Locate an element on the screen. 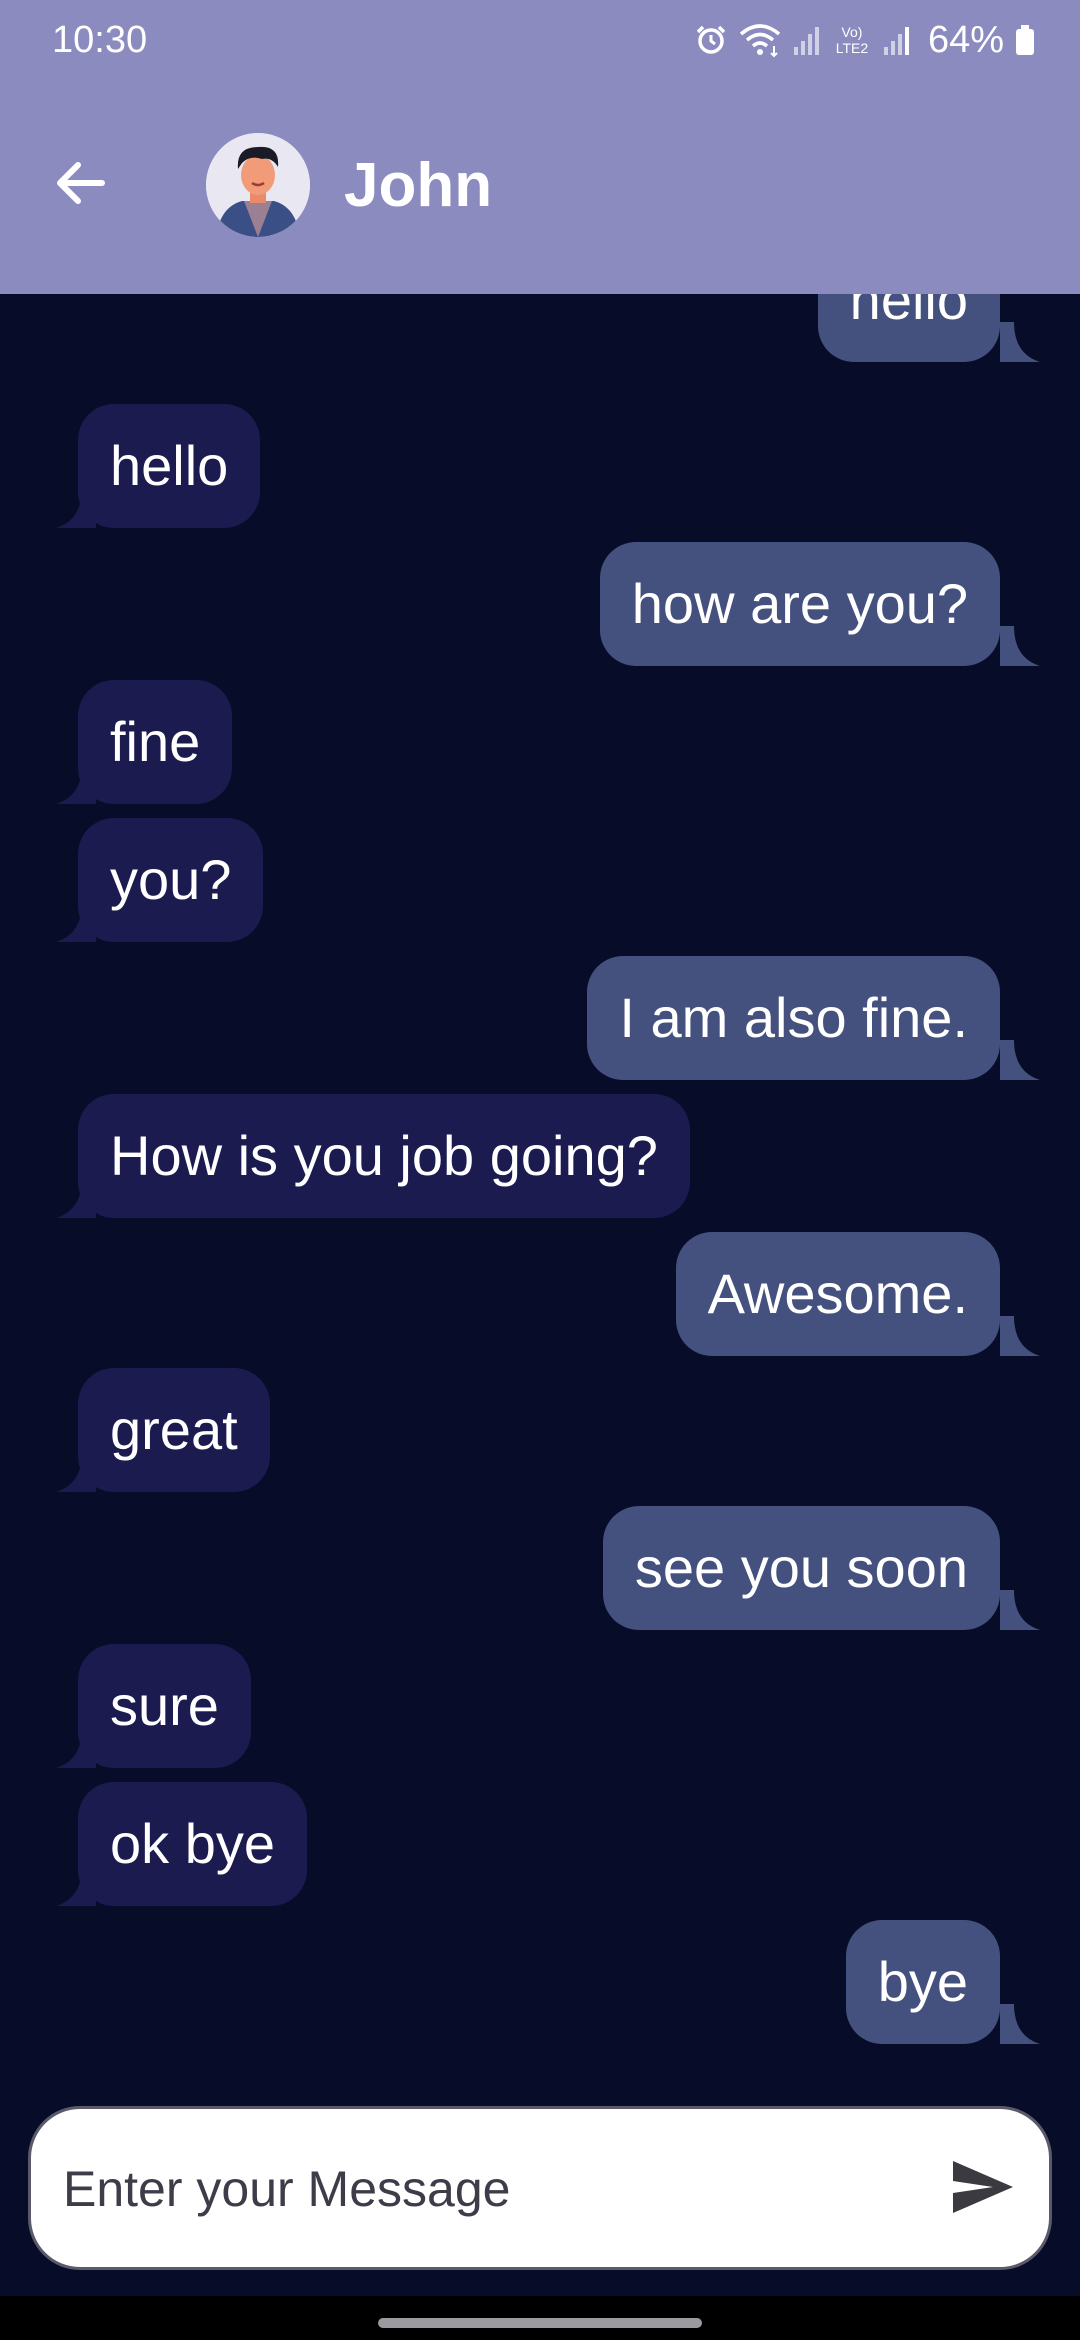 Image resolution: width=1080 pixels, height=2340 pixels. message-composer is located at coordinates (540, 2188).